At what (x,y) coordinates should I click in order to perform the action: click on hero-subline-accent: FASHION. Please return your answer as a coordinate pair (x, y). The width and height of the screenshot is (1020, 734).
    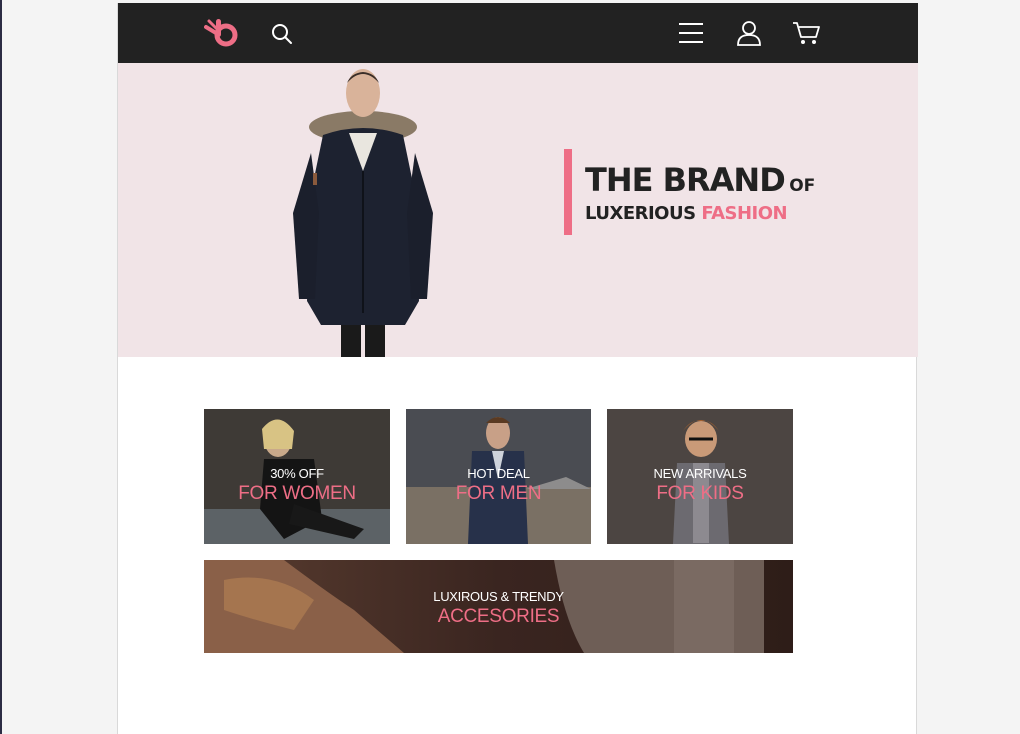
    Looking at the image, I should click on (744, 213).